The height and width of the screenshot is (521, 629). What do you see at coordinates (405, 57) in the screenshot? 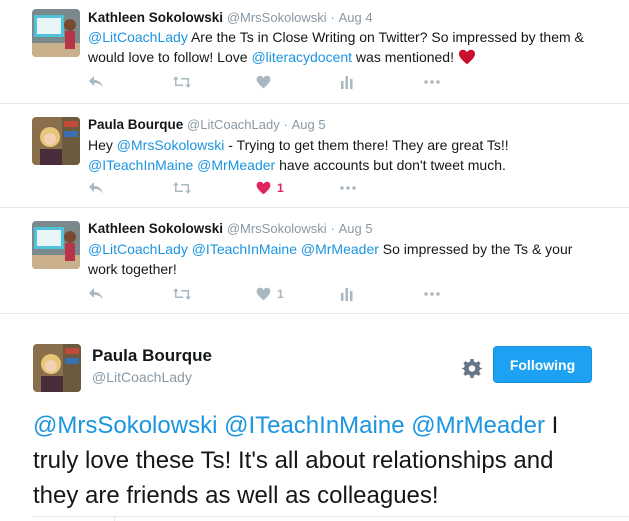
I see `tweet-text-segment: was mentioned!` at bounding box center [405, 57].